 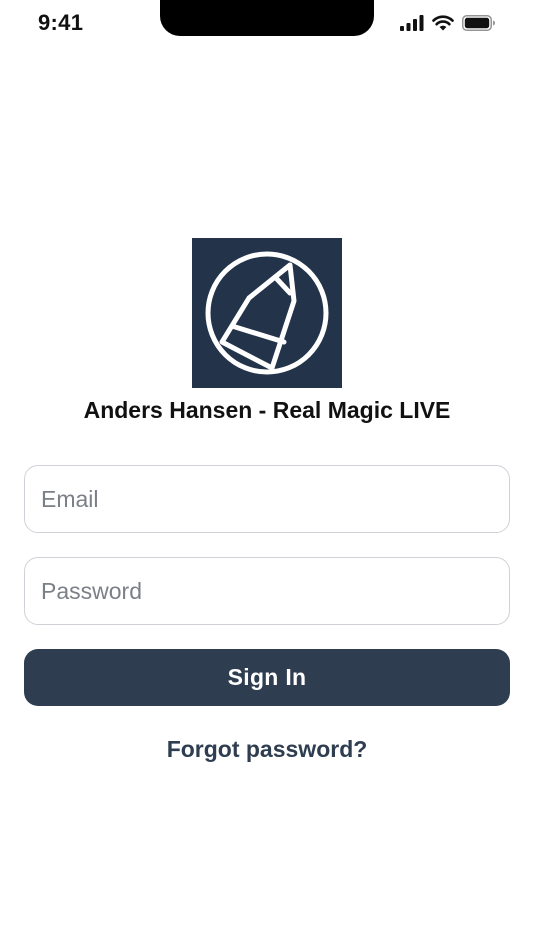 I want to click on app-logo, so click(x=267, y=313).